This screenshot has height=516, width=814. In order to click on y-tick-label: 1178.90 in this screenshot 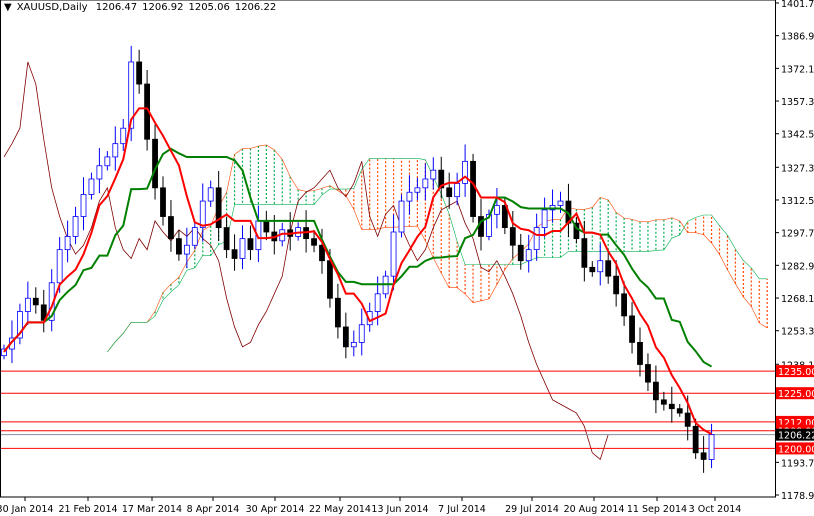, I will do `click(797, 496)`.